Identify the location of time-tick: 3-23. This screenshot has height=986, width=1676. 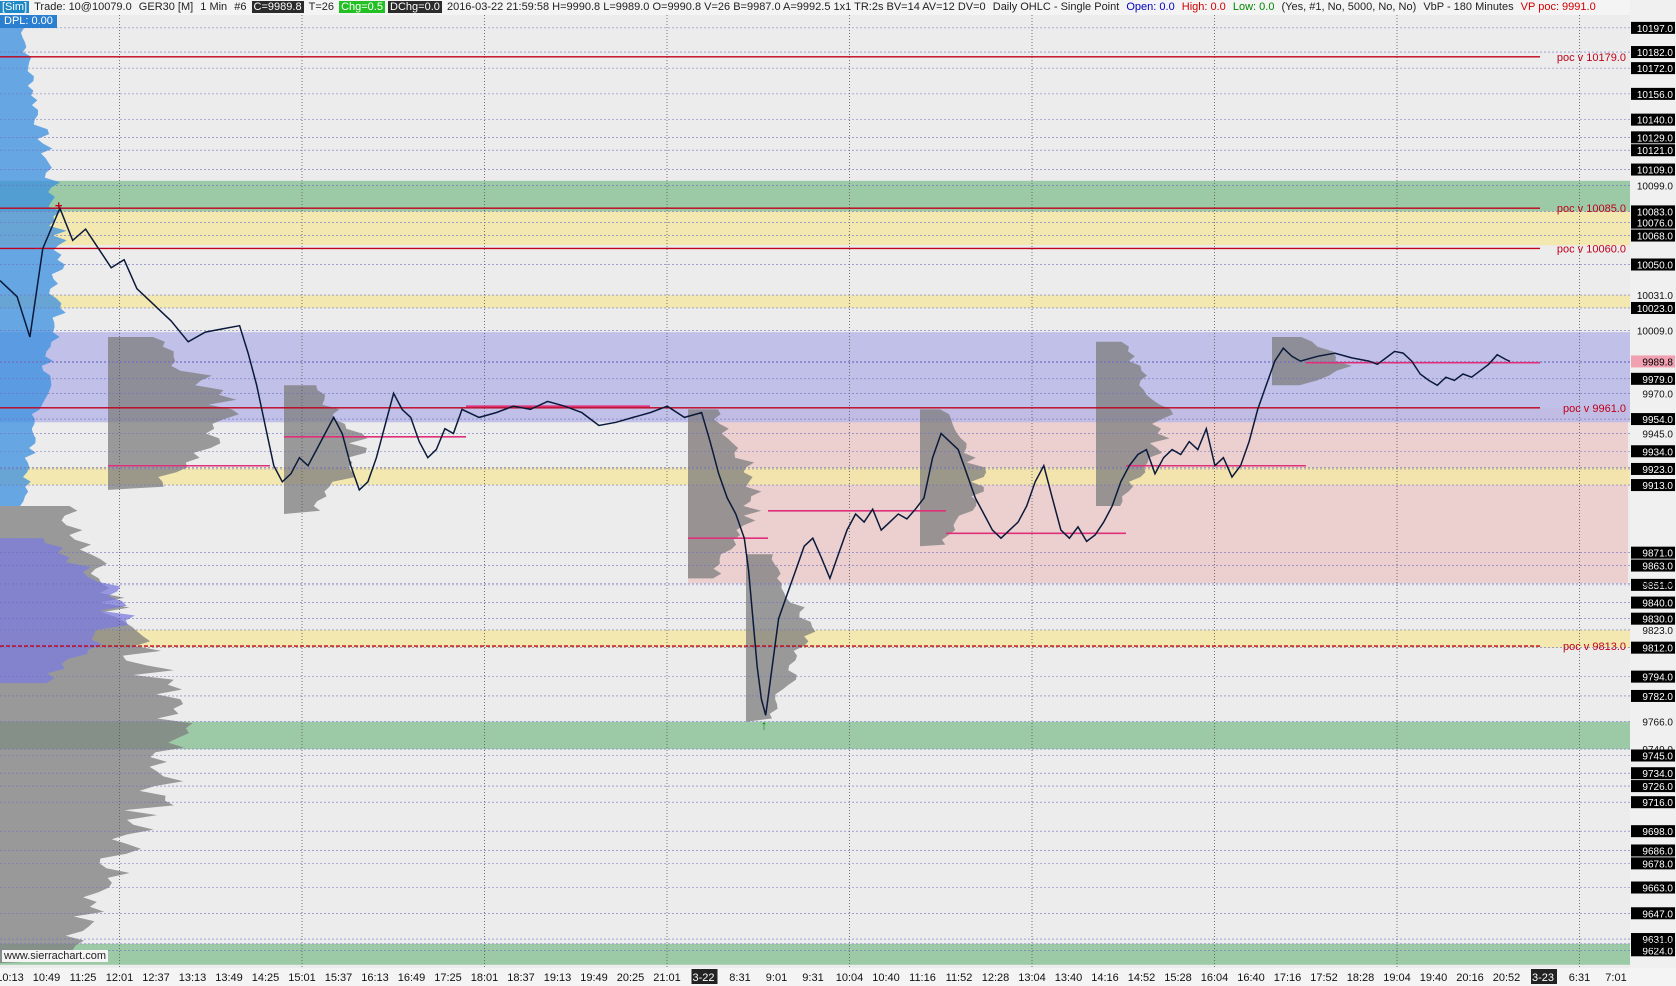
(1543, 978).